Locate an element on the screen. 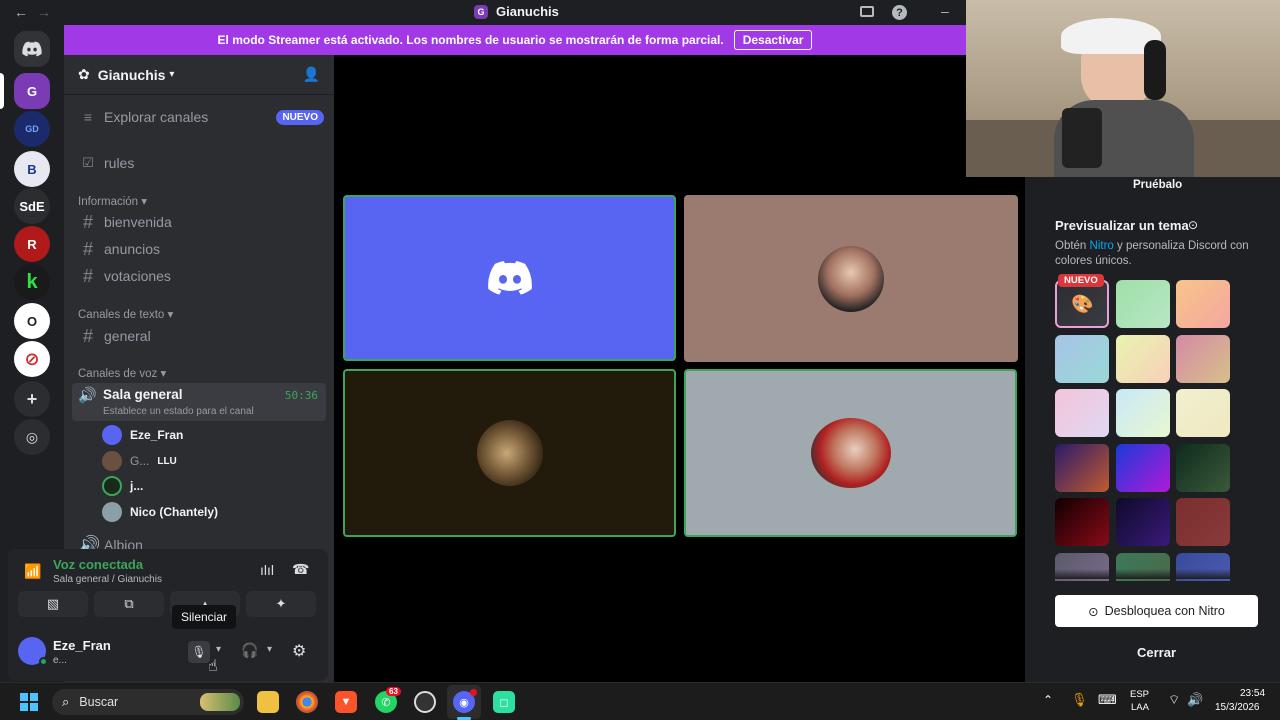 The image size is (1280, 720). chevron-up-icon: ⌃ is located at coordinates (1048, 700).